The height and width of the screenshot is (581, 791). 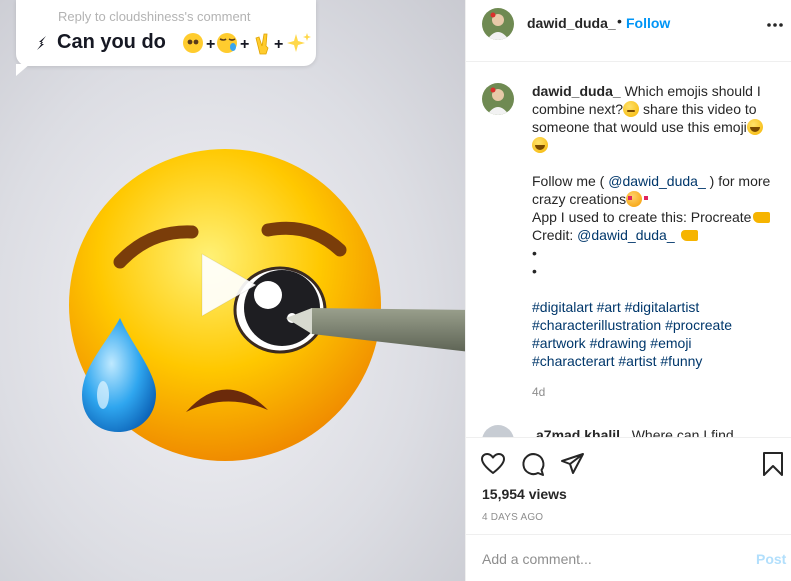 What do you see at coordinates (754, 127) in the screenshot?
I see `sweat-smile-emoji-icon` at bounding box center [754, 127].